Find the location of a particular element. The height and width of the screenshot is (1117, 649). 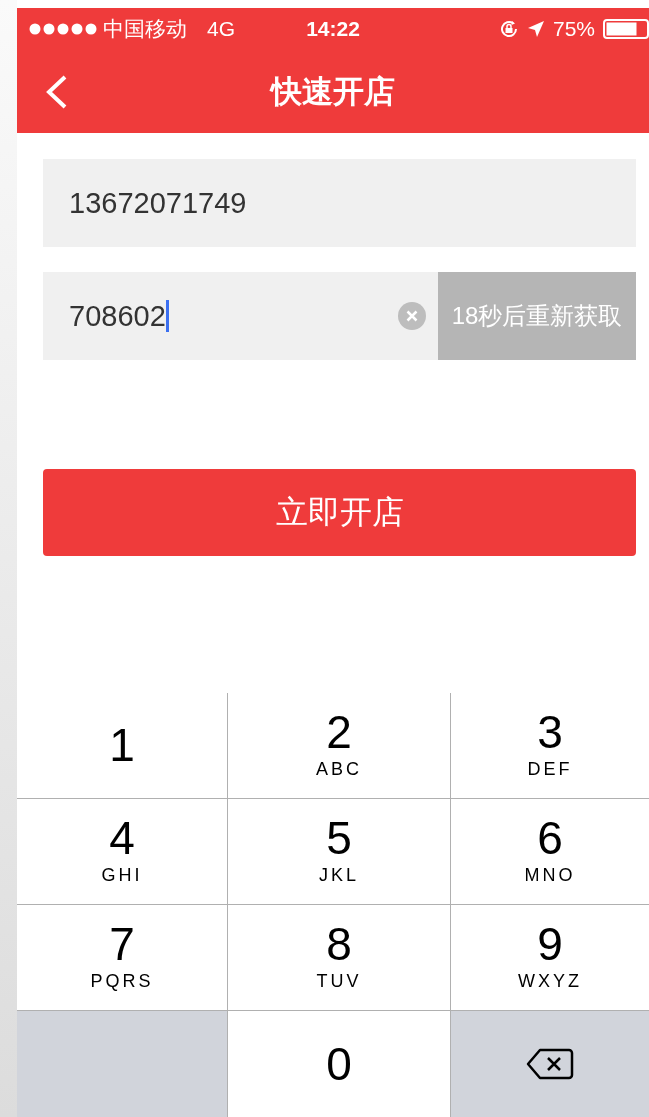

location-arrow-icon is located at coordinates (535, 29).